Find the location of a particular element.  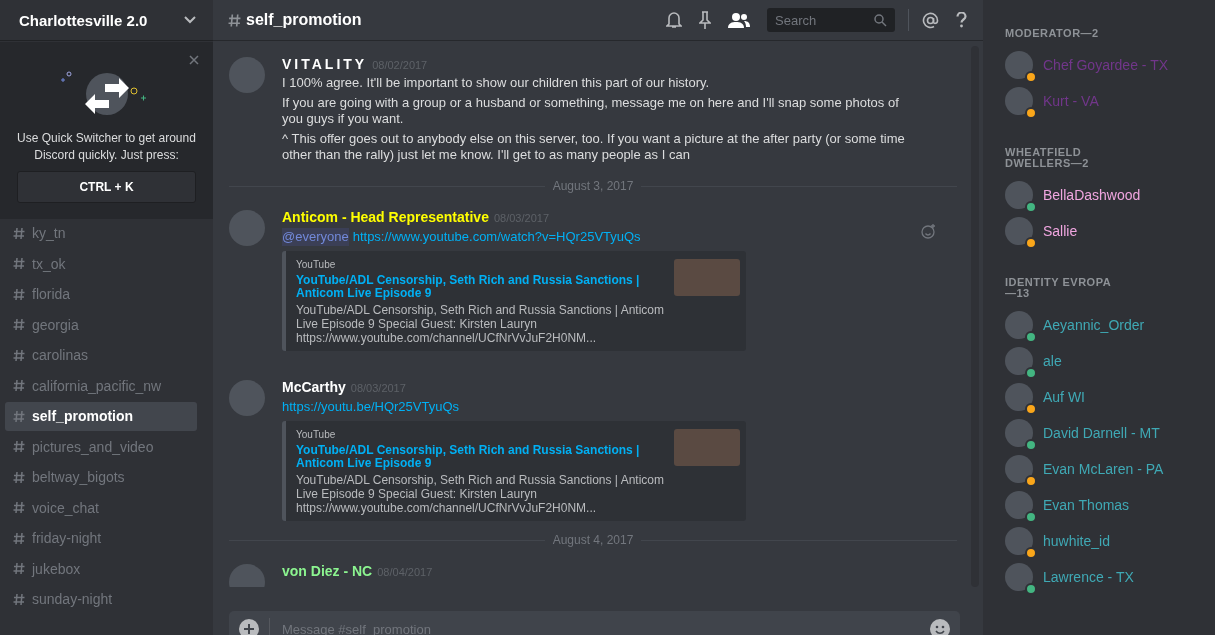

channel-item: florida is located at coordinates (101, 294).